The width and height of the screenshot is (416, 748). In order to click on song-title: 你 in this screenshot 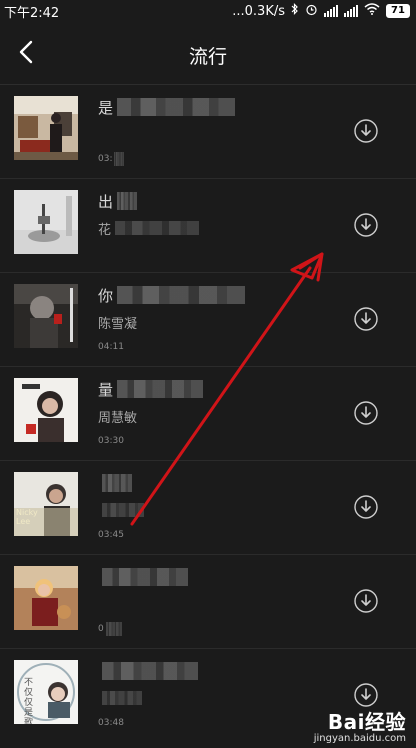, I will do `click(106, 295)`.